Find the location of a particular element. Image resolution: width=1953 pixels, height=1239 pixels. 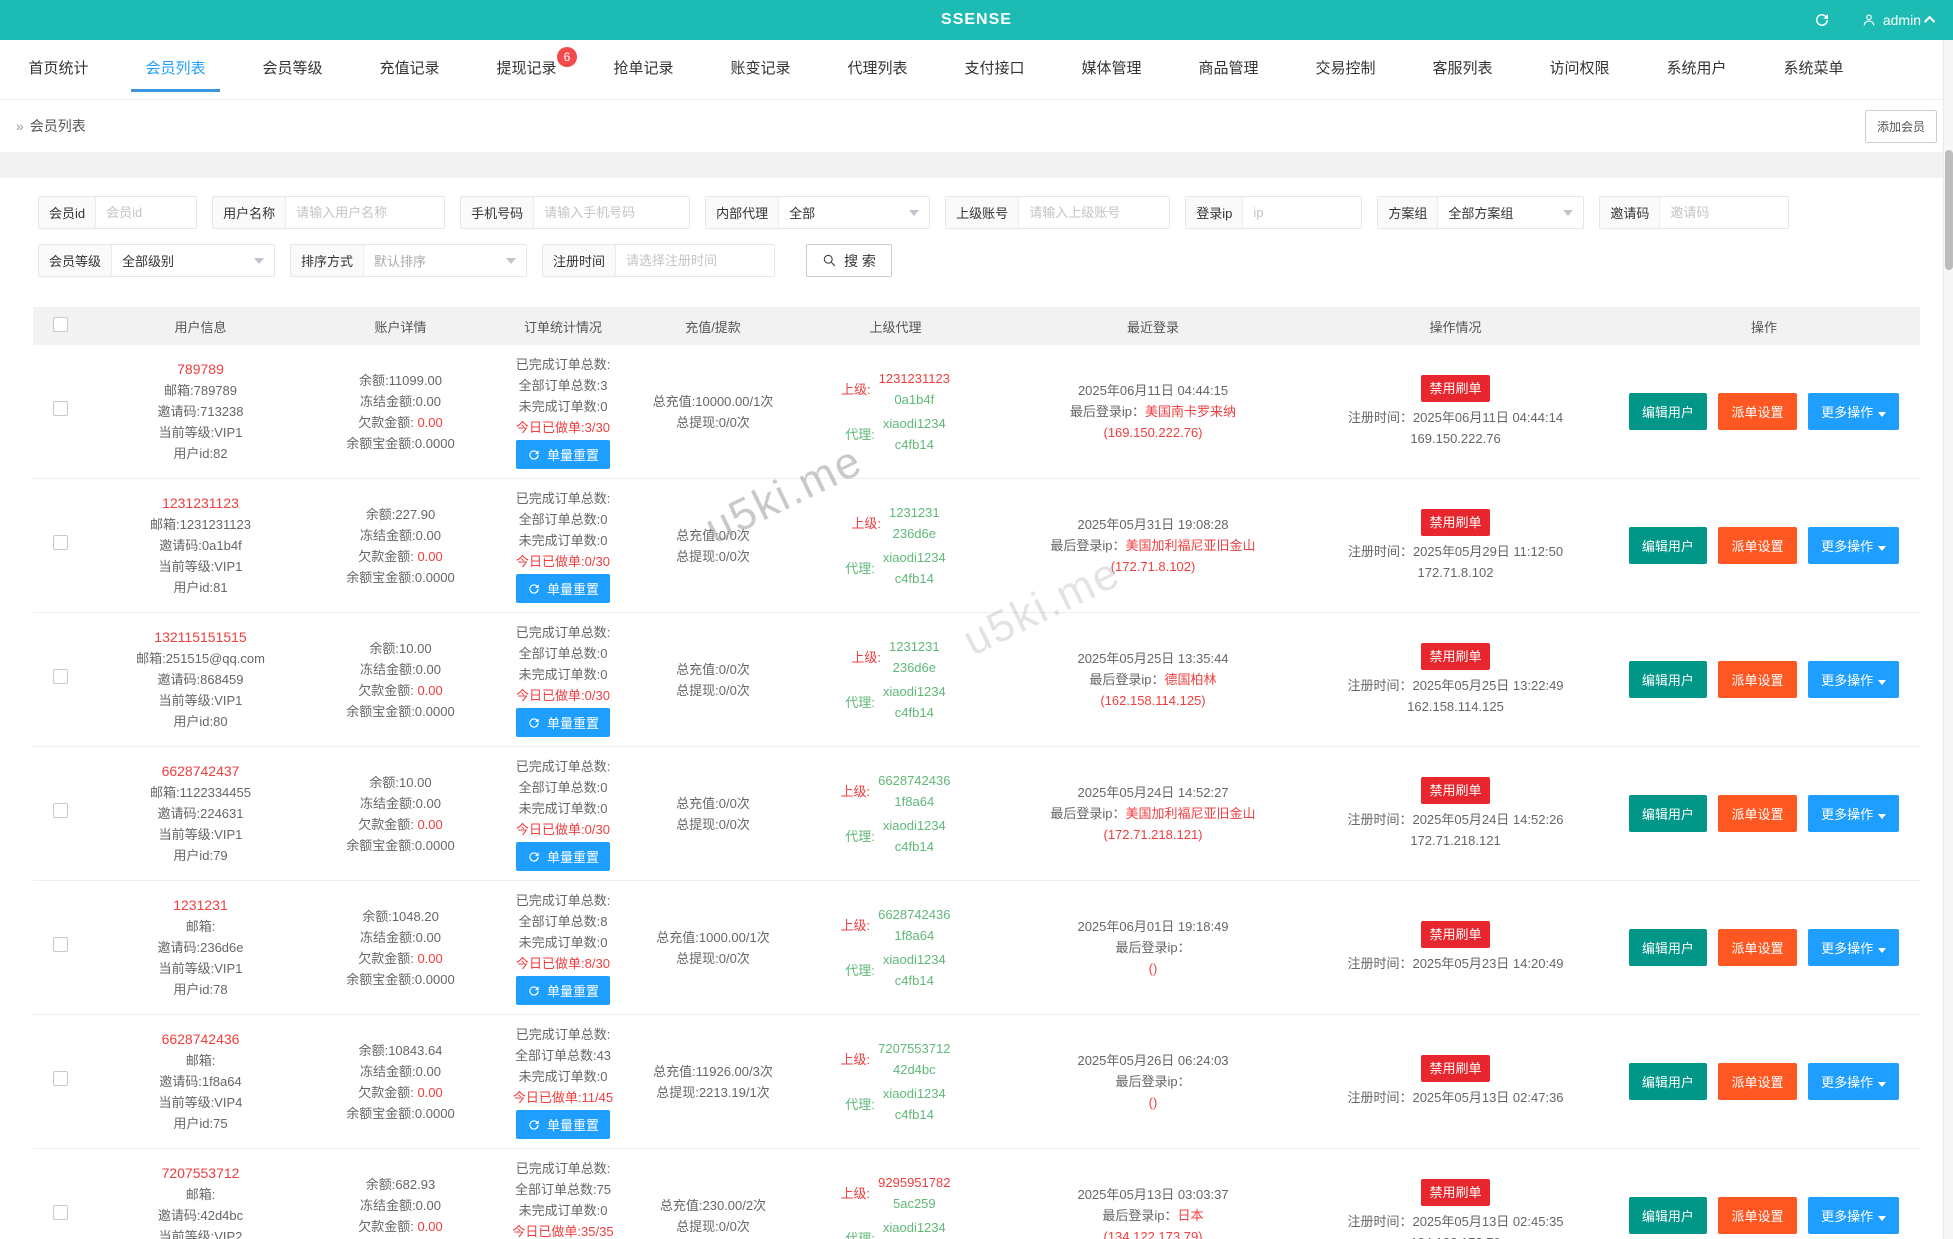

nav-tab: 客服列表 is located at coordinates (1462, 69).